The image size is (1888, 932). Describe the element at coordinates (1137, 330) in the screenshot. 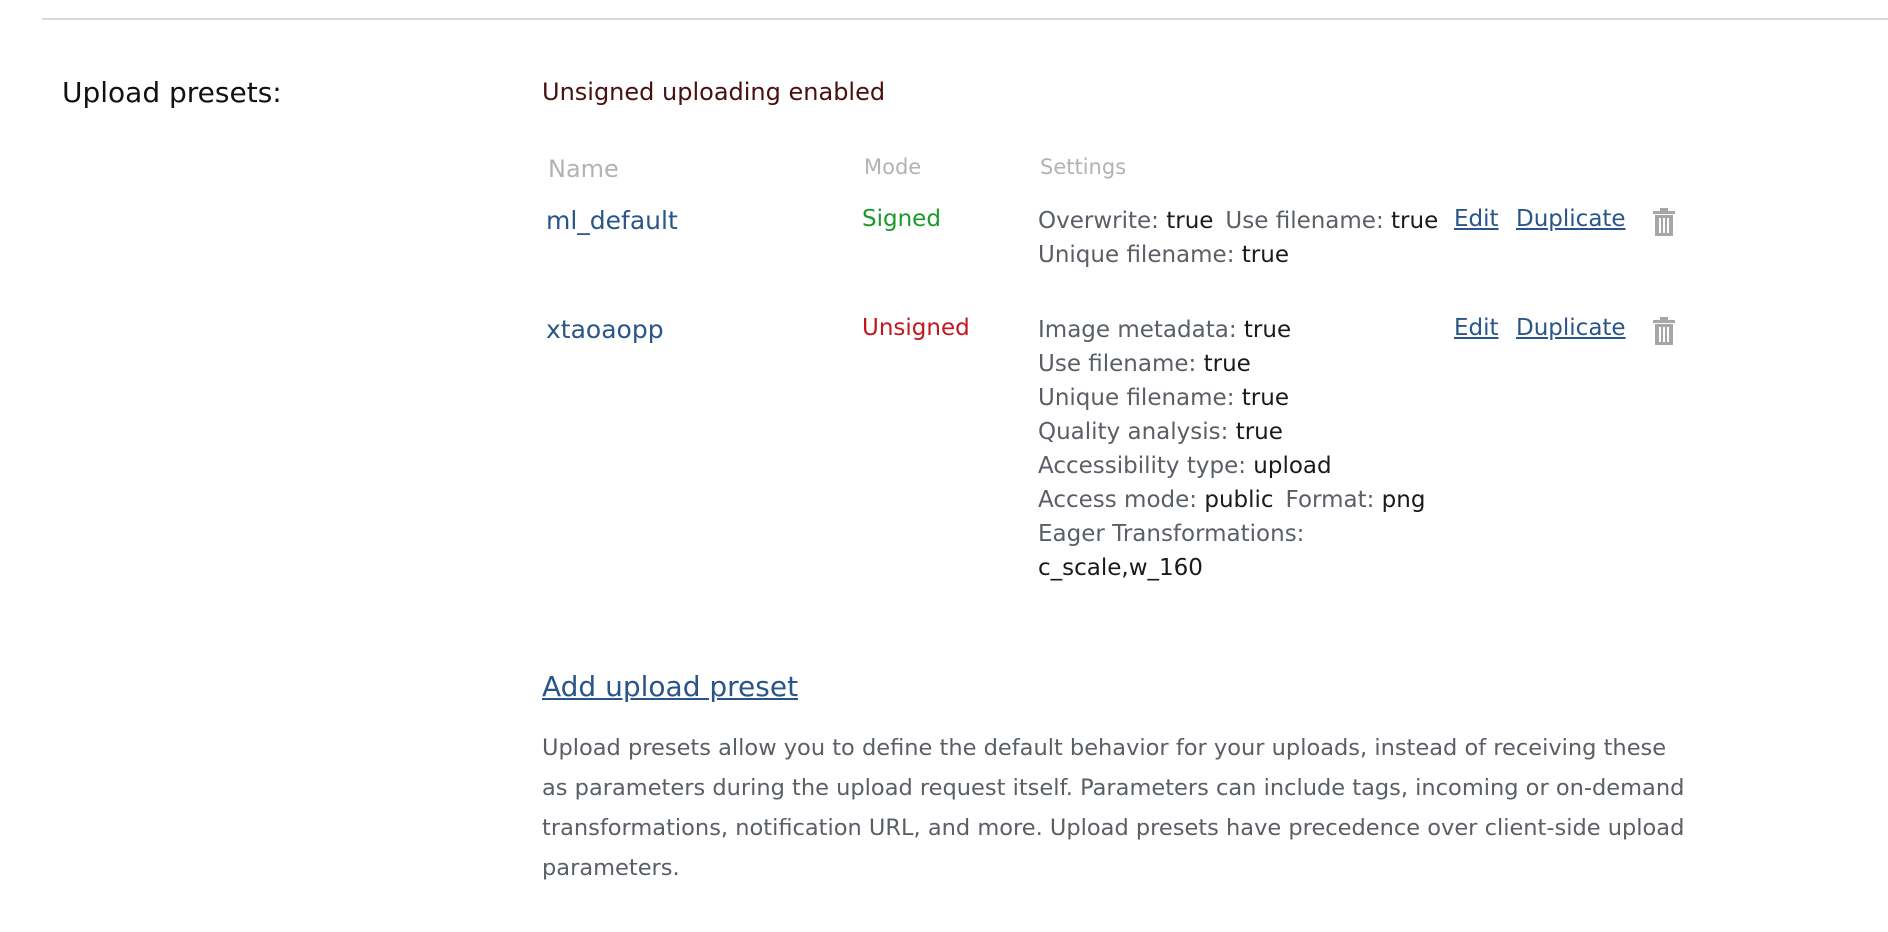

I see `setting-key: Image metadata:` at that location.